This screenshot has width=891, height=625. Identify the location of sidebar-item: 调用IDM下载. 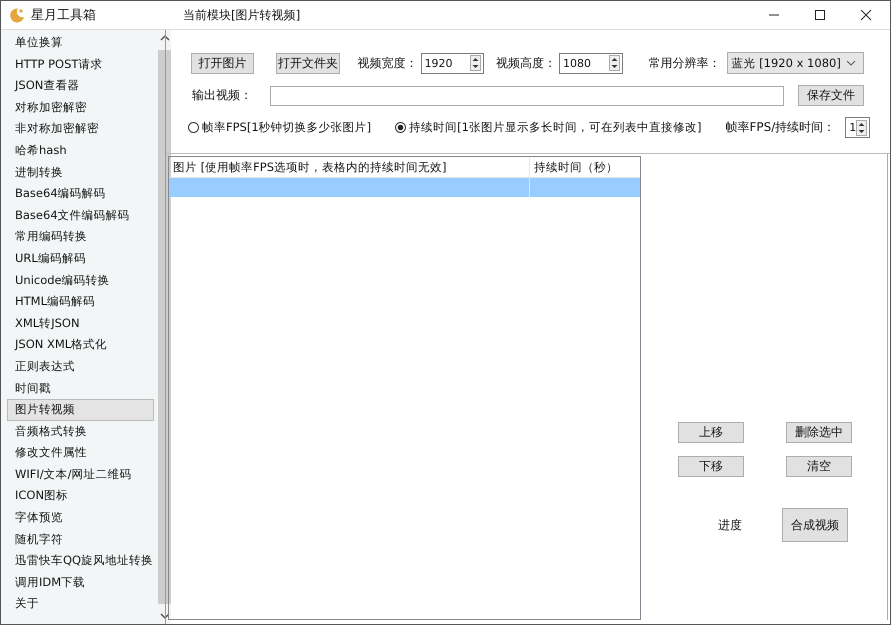
(80, 583).